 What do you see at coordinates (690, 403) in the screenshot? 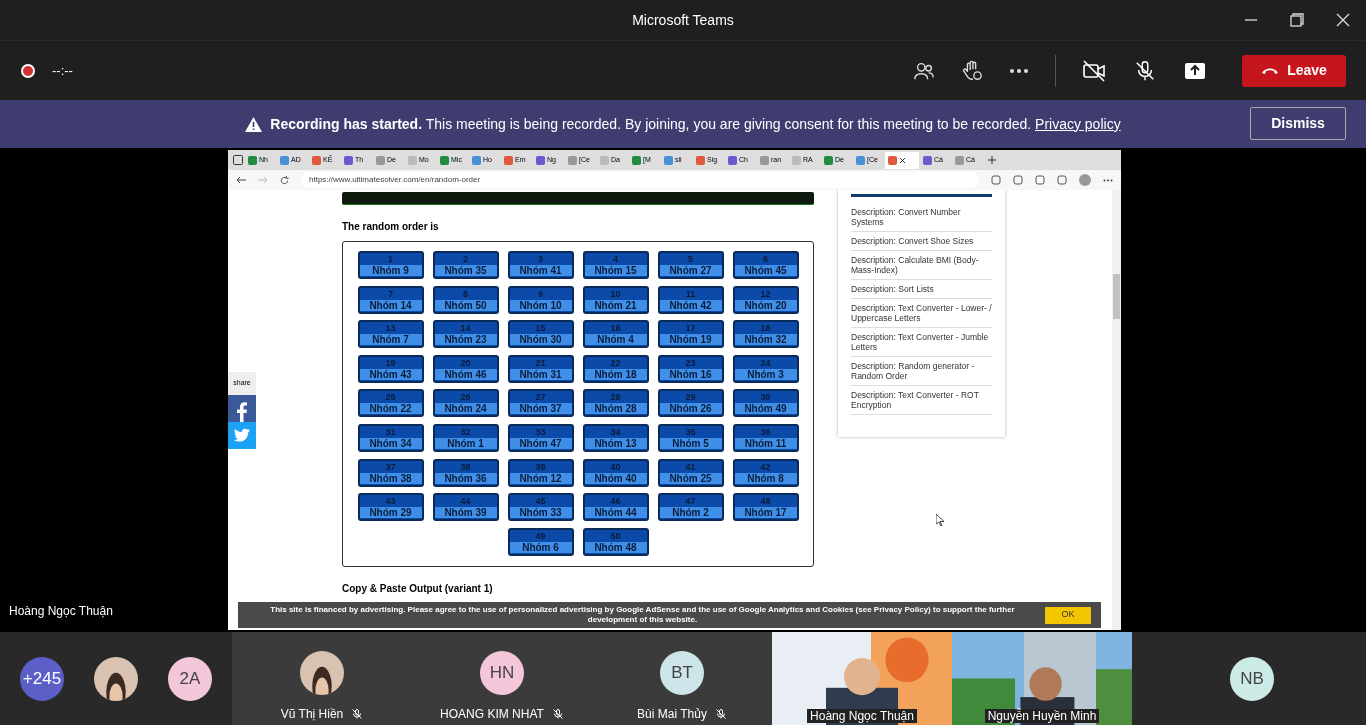
I see `result-tile: 29 Nhóm 26` at bounding box center [690, 403].